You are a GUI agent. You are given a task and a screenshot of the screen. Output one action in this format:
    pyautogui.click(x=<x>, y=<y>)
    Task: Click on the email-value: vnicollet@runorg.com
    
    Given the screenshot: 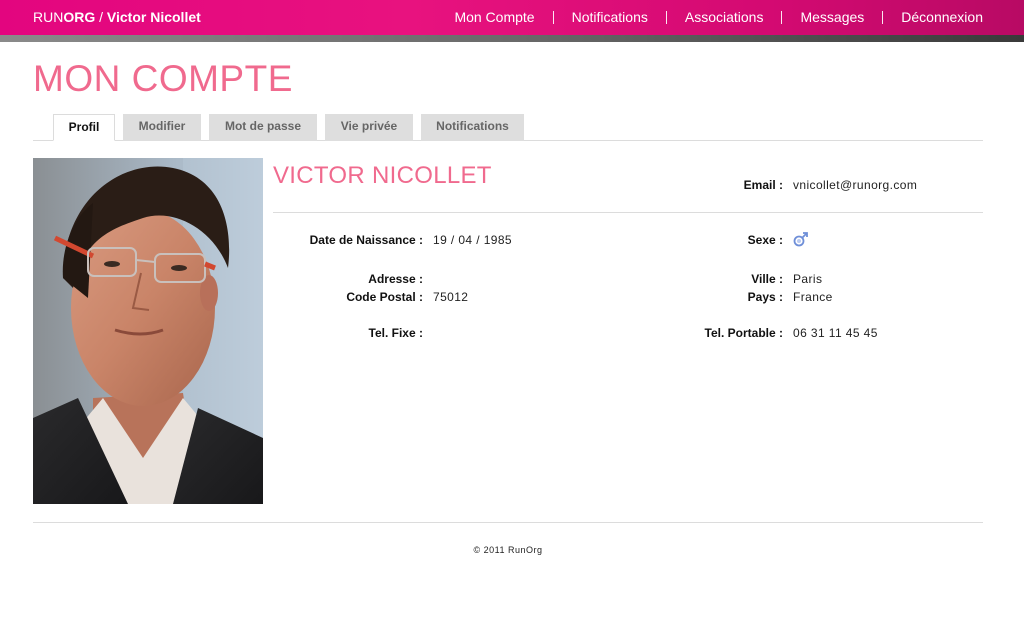 What is the action you would take?
    pyautogui.click(x=855, y=185)
    